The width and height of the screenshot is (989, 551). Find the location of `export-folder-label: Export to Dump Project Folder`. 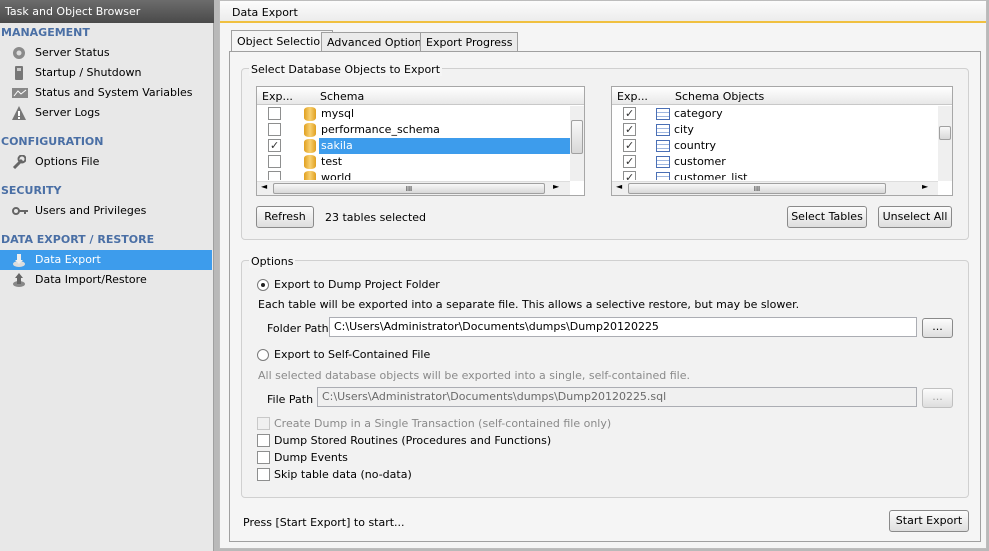

export-folder-label: Export to Dump Project Folder is located at coordinates (357, 284).